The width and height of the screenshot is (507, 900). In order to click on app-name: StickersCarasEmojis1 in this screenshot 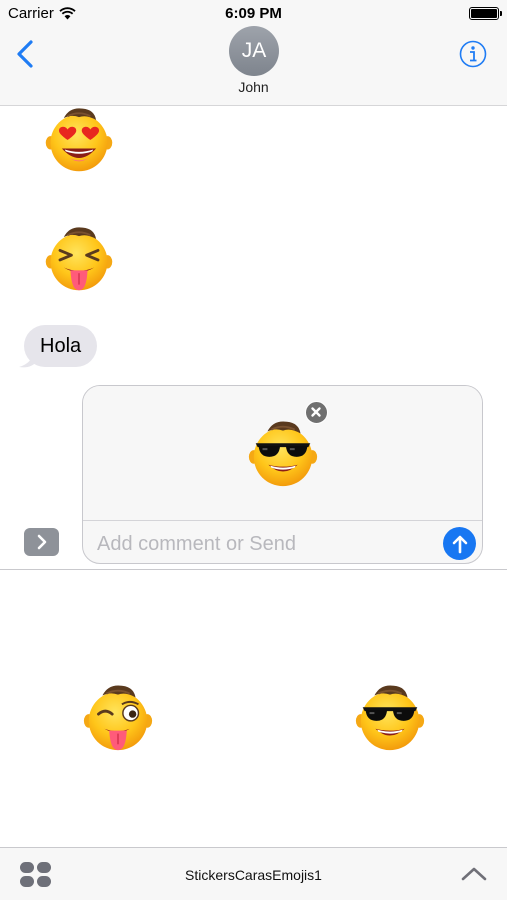, I will do `click(253, 875)`.